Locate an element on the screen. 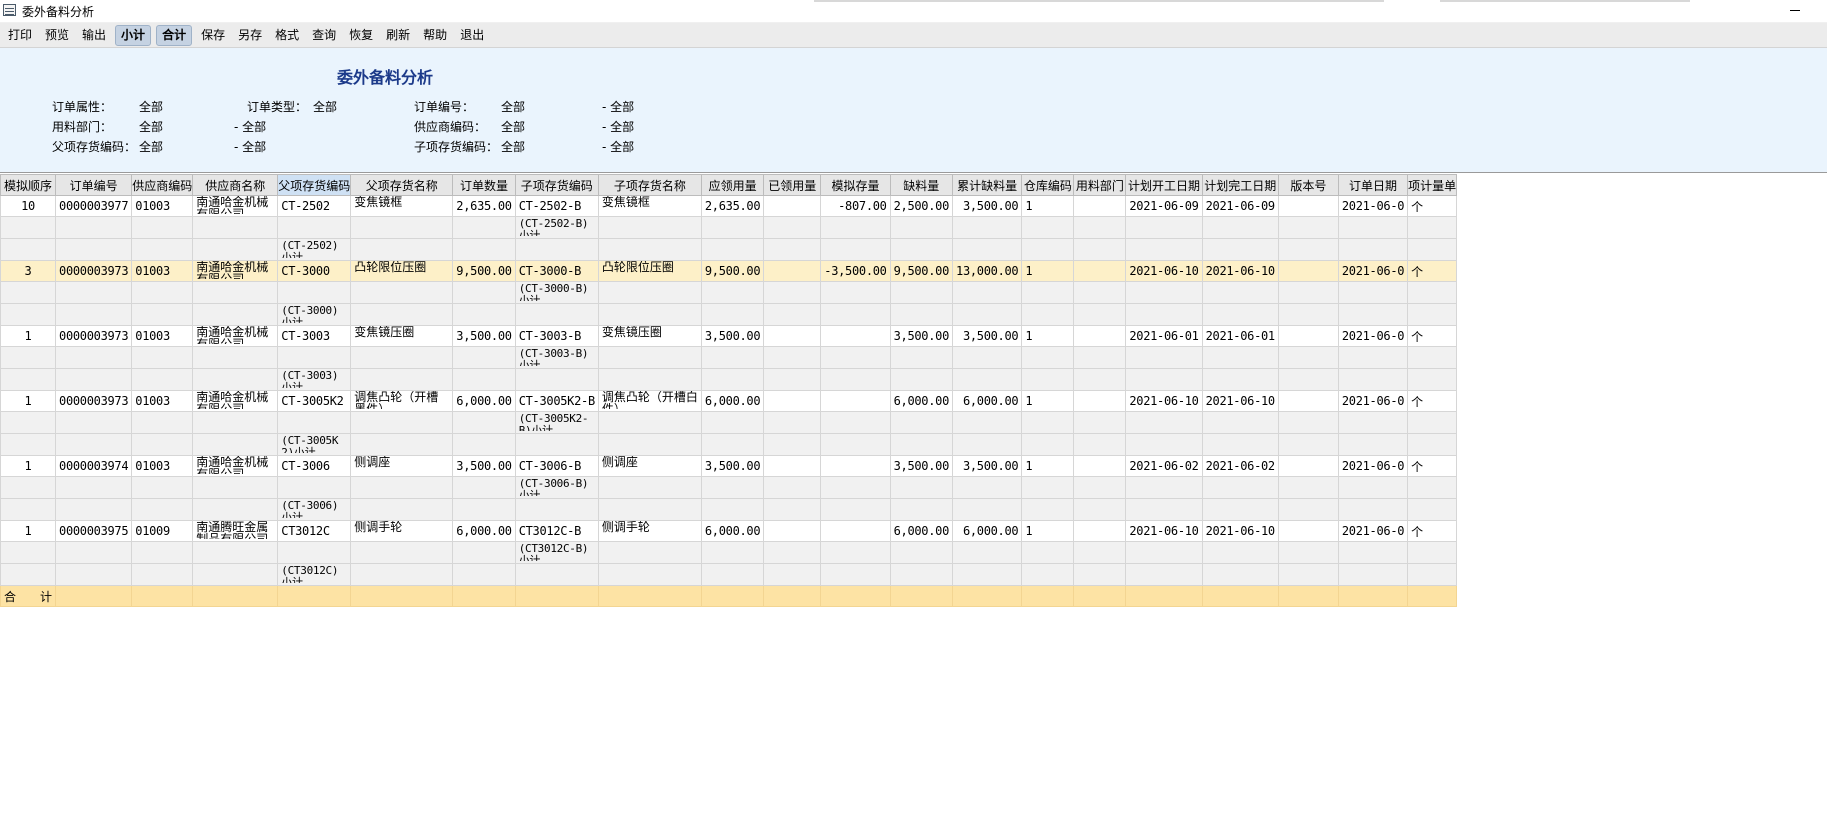 The image size is (1827, 833). toolbar-button-8: 查询 is located at coordinates (324, 35).